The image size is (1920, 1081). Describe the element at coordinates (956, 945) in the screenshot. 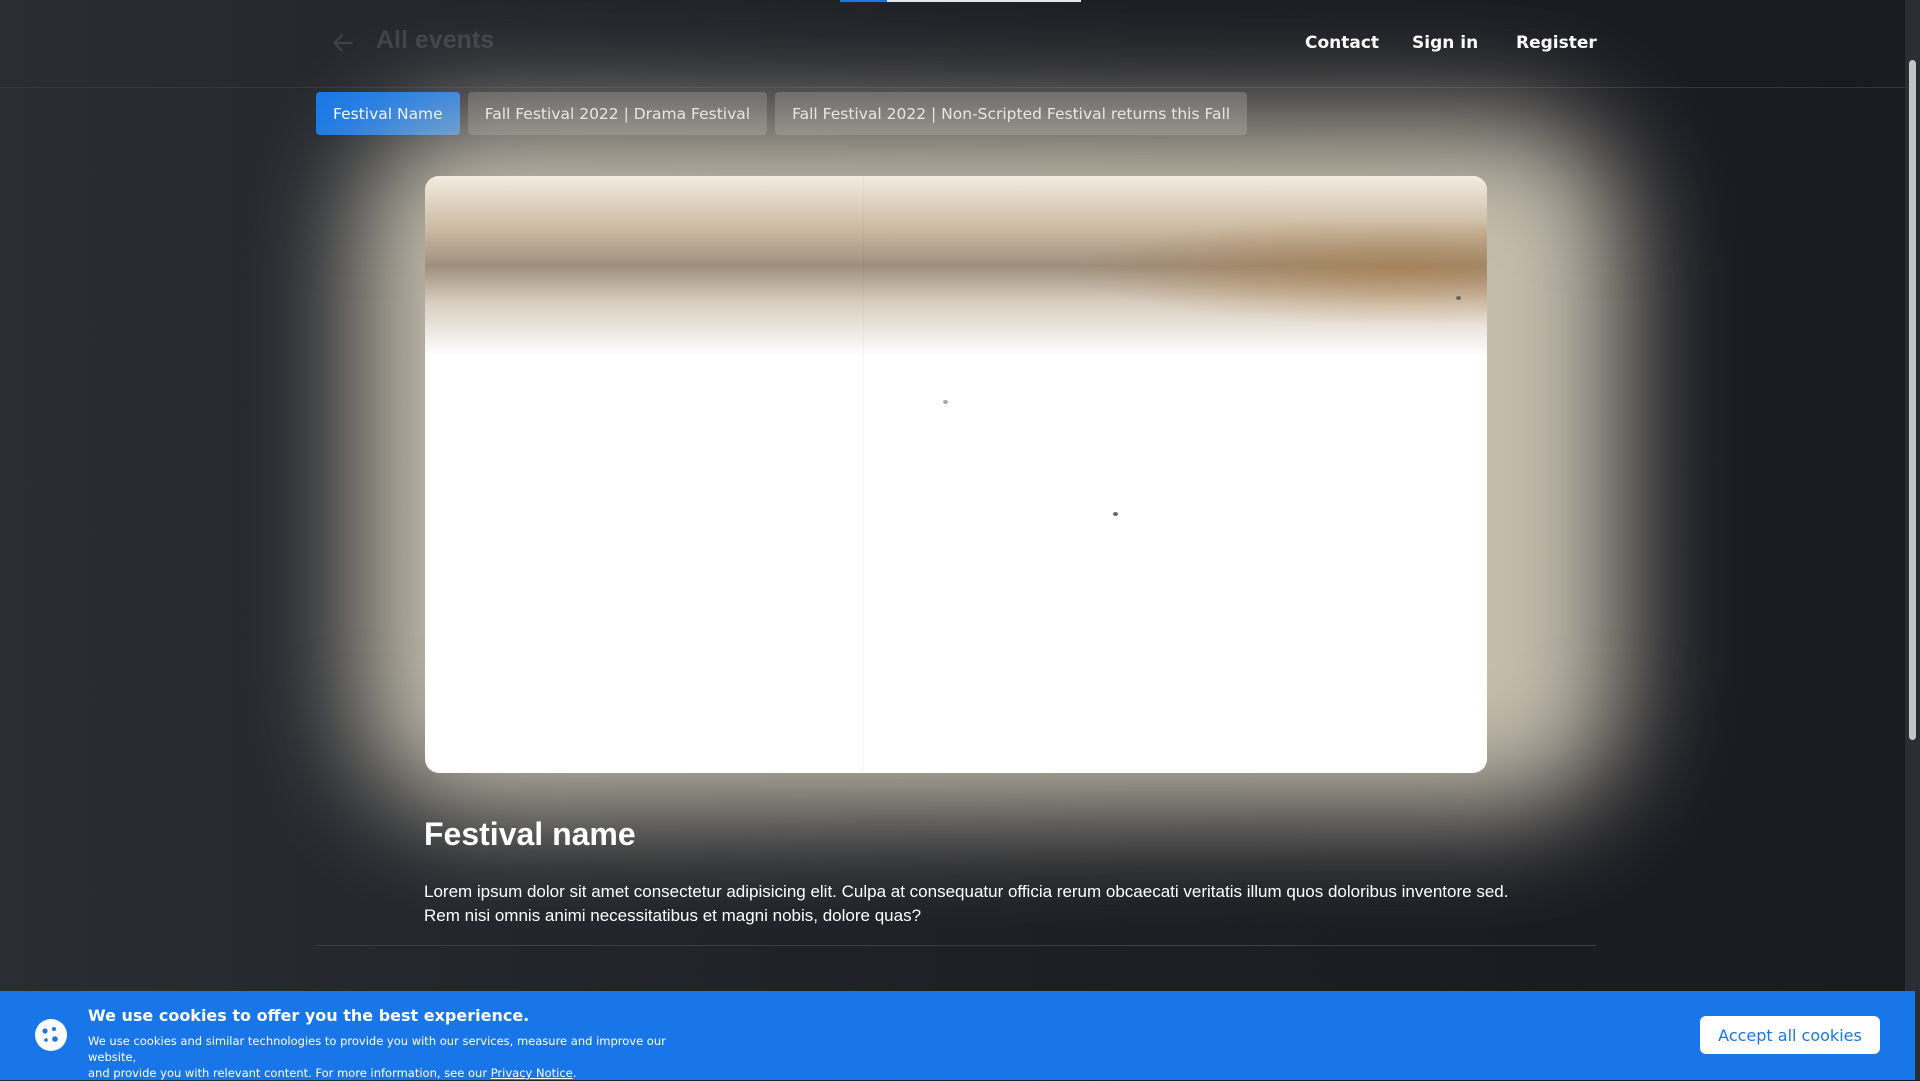

I see `section-divider` at that location.